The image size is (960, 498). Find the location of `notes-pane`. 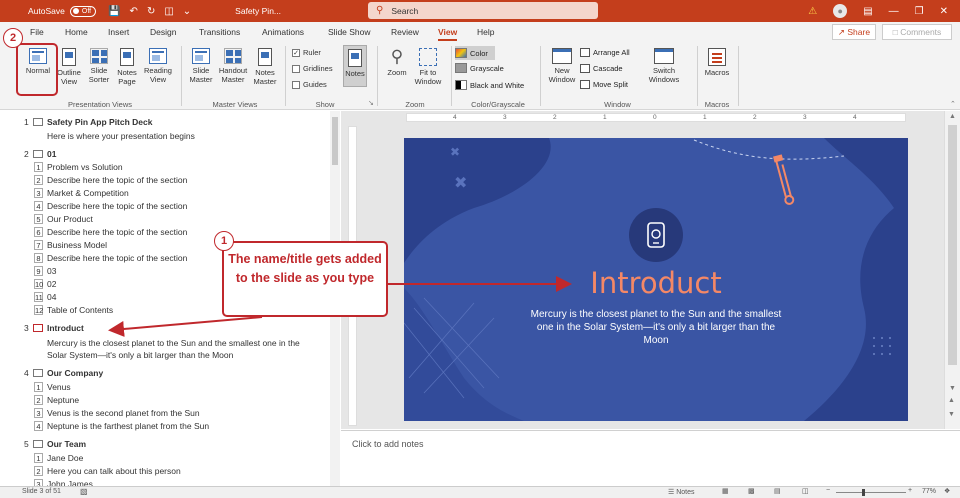

notes-pane is located at coordinates (650, 458).